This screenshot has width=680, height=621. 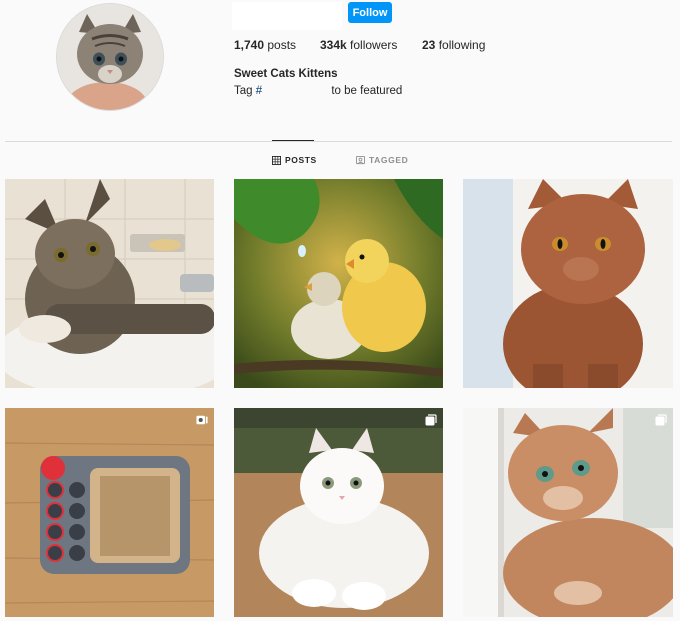 I want to click on hashtag-redacted, so click(x=295, y=91).